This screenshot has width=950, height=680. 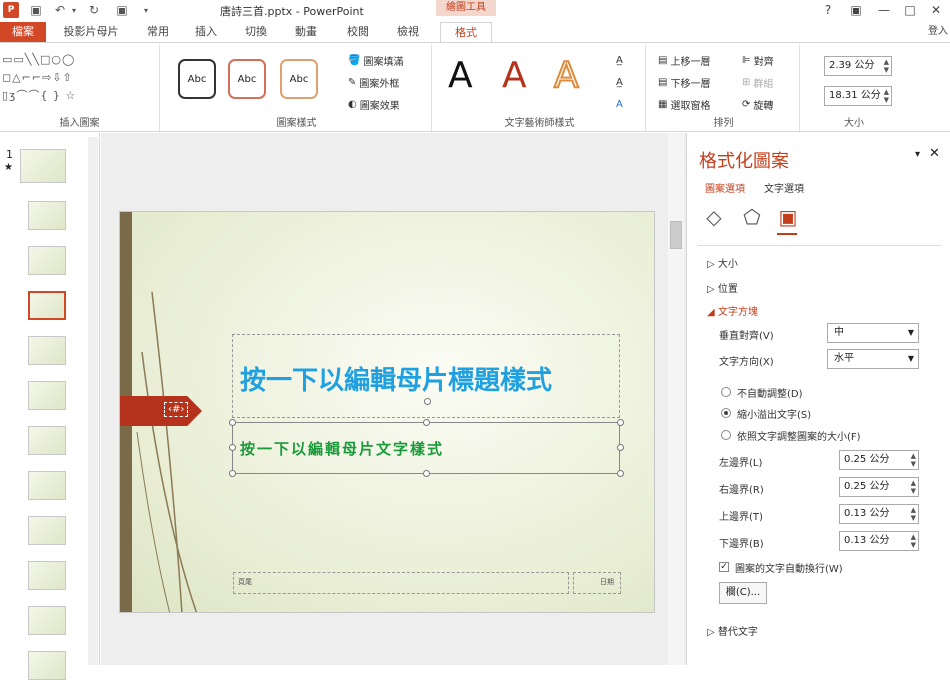 I want to click on tab-animations: 動畫, so click(x=306, y=32).